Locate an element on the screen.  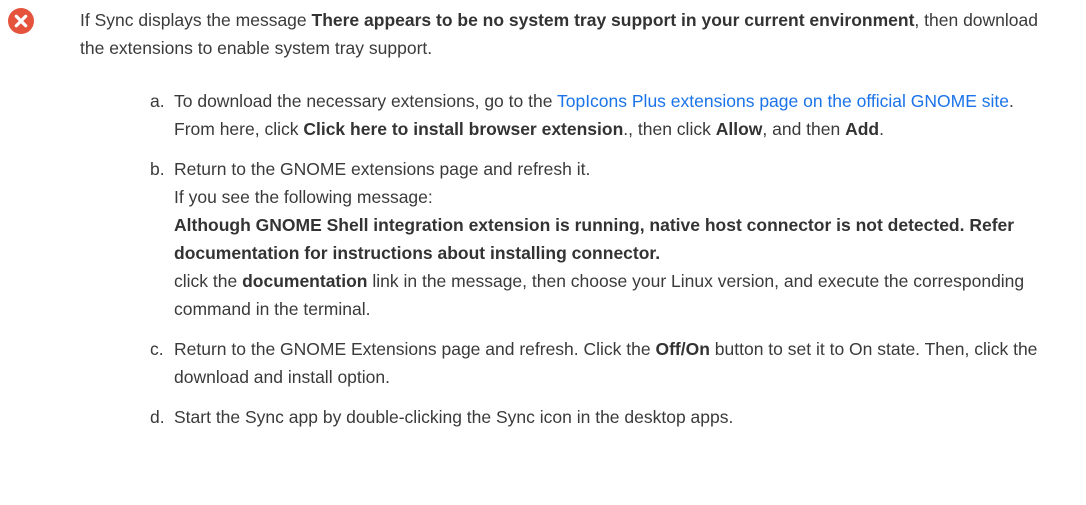
step-marker: d. is located at coordinates (157, 417).